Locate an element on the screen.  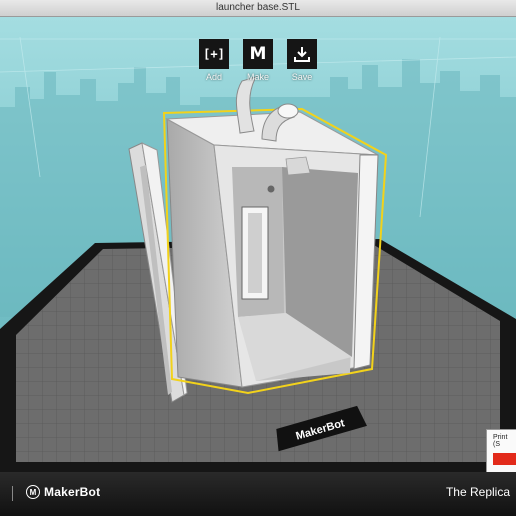
top-toolbar: [+] Add M Make Save is located at coordinates (258, 60).